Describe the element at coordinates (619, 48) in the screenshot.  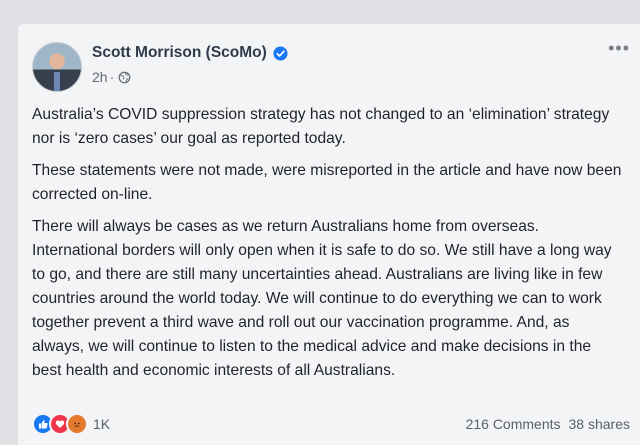
I see `more-options-icon: •••` at that location.